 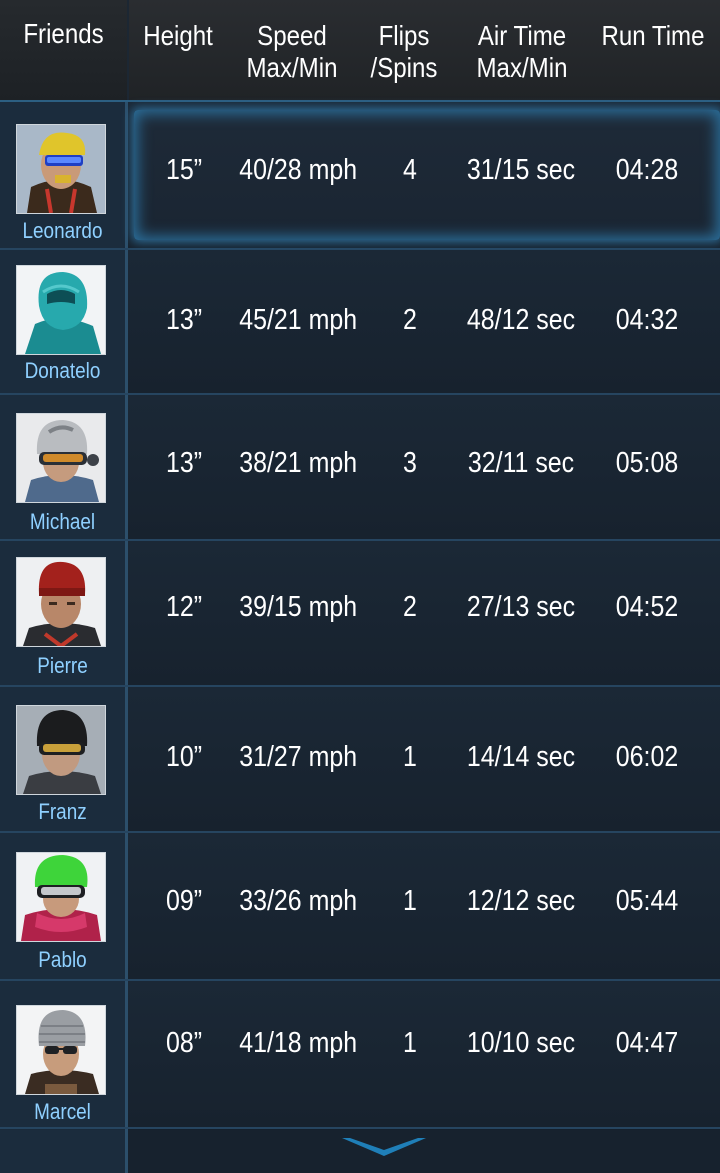 I want to click on header-speed-line2: Max/Min, so click(x=292, y=67).